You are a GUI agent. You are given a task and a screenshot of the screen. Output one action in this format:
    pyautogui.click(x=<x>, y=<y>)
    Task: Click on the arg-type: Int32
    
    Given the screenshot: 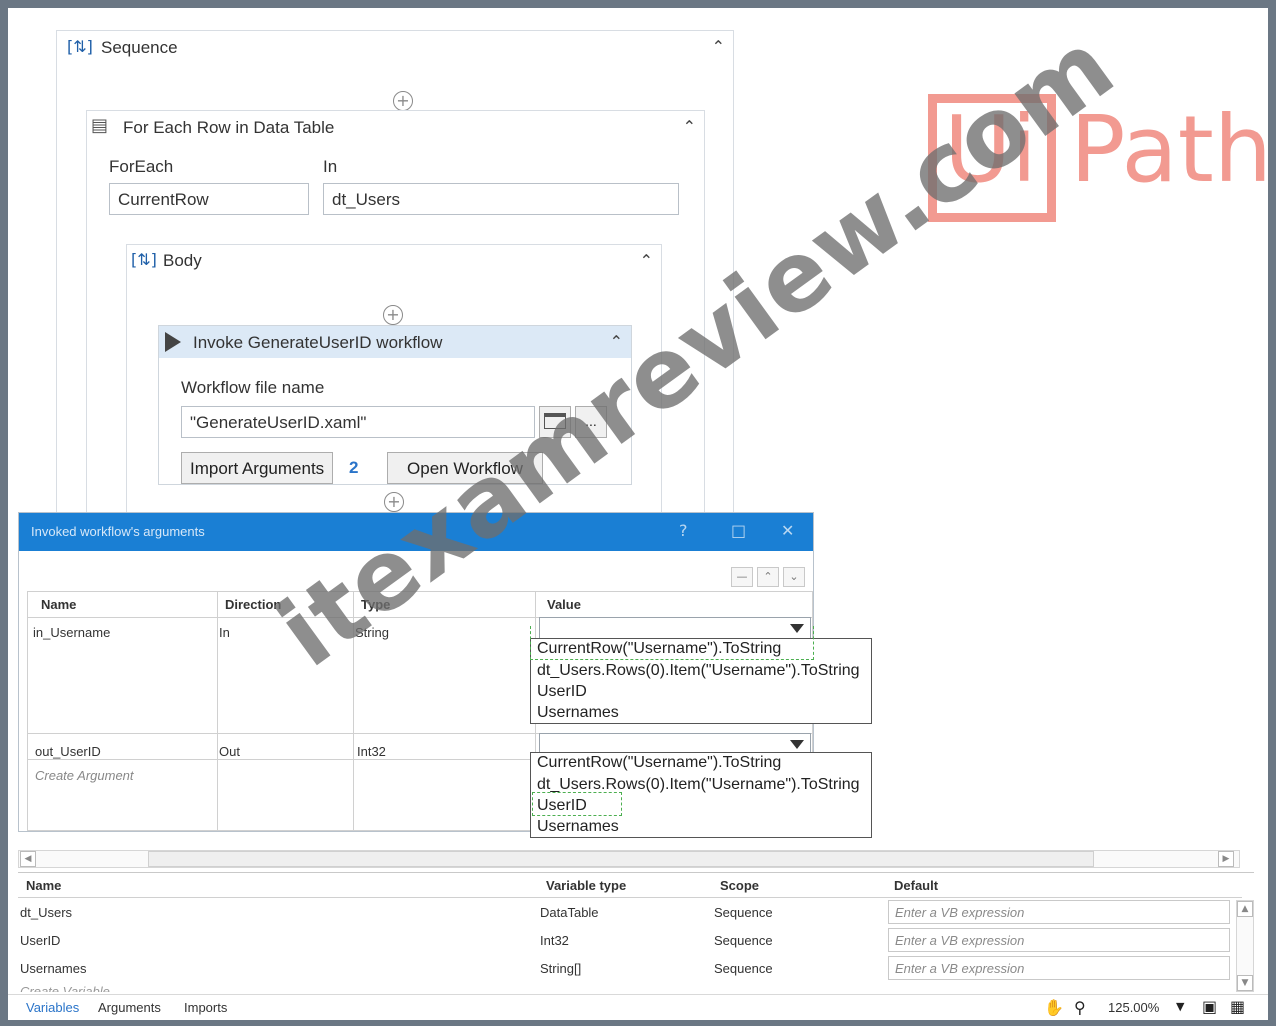 What is the action you would take?
    pyautogui.click(x=371, y=751)
    